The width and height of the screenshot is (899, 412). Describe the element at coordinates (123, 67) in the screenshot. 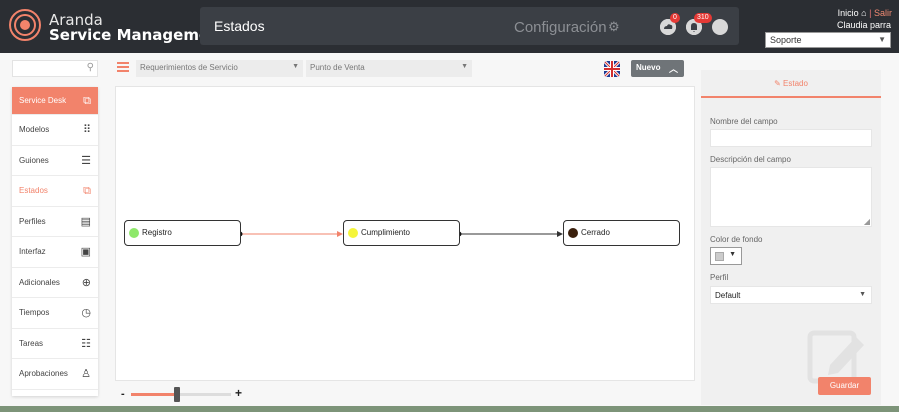

I see `menu-icon` at that location.